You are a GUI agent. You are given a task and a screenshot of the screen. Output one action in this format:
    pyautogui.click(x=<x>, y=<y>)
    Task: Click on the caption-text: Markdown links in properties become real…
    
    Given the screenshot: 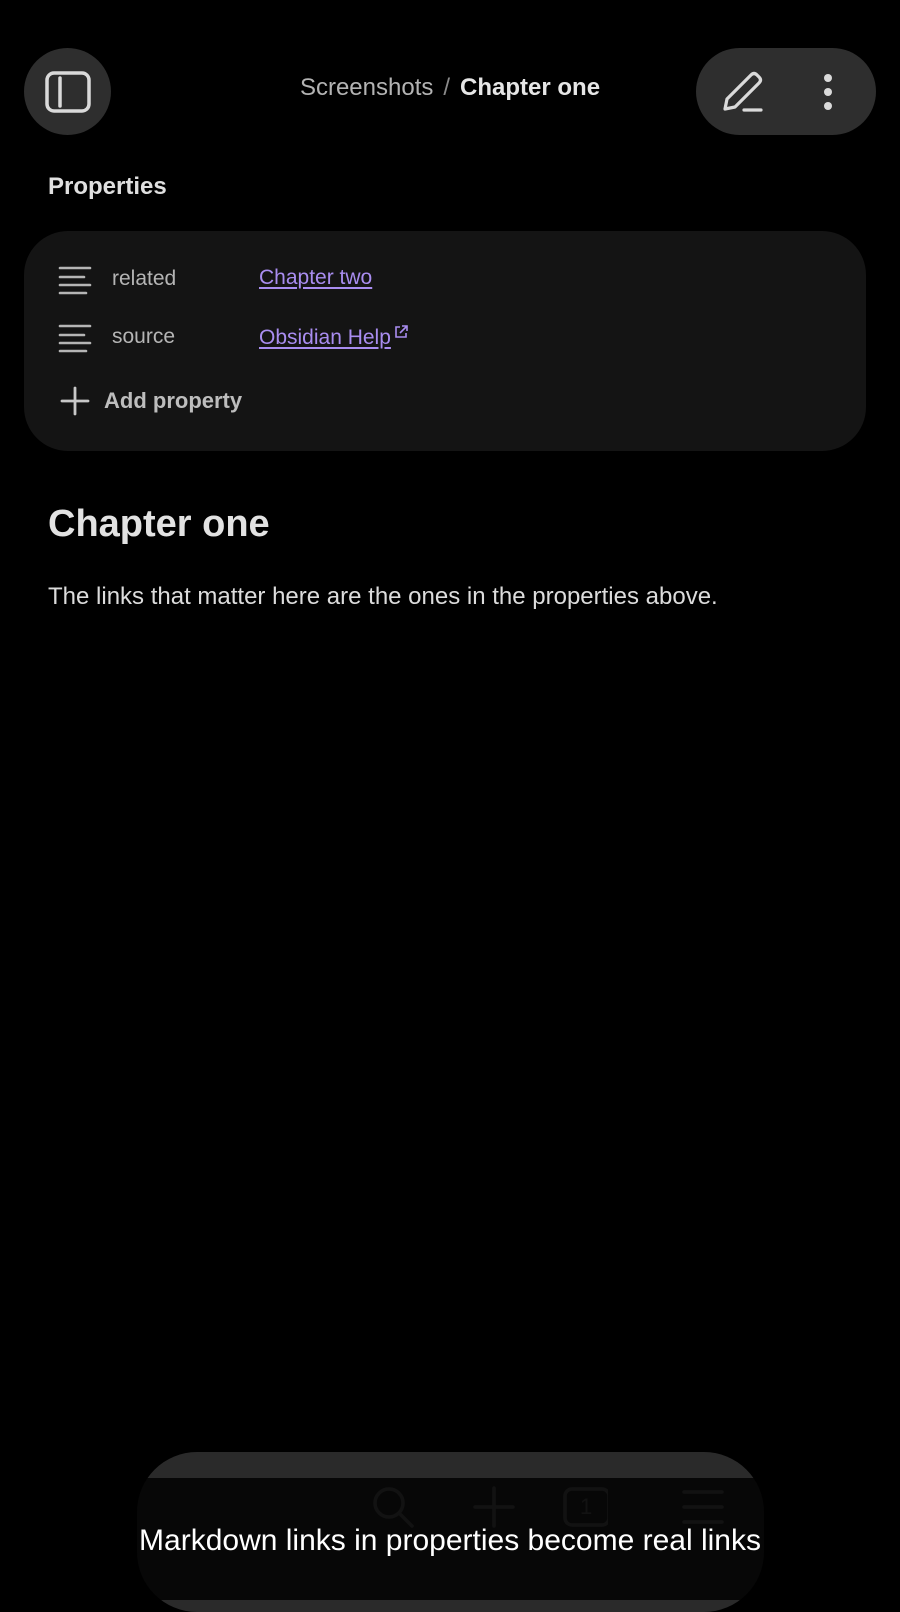 What is the action you would take?
    pyautogui.click(x=450, y=1540)
    